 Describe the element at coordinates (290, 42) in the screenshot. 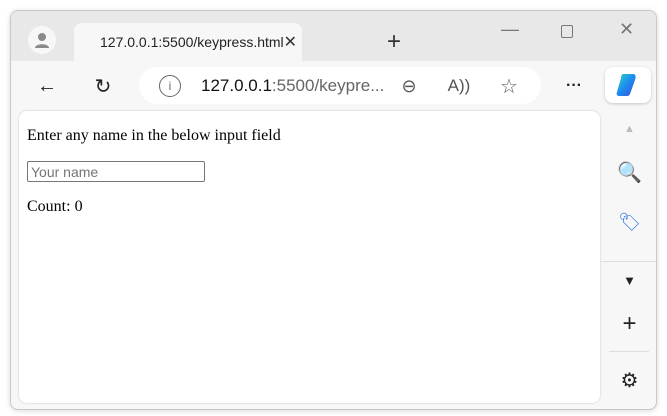

I see `close-icon: ✕` at that location.